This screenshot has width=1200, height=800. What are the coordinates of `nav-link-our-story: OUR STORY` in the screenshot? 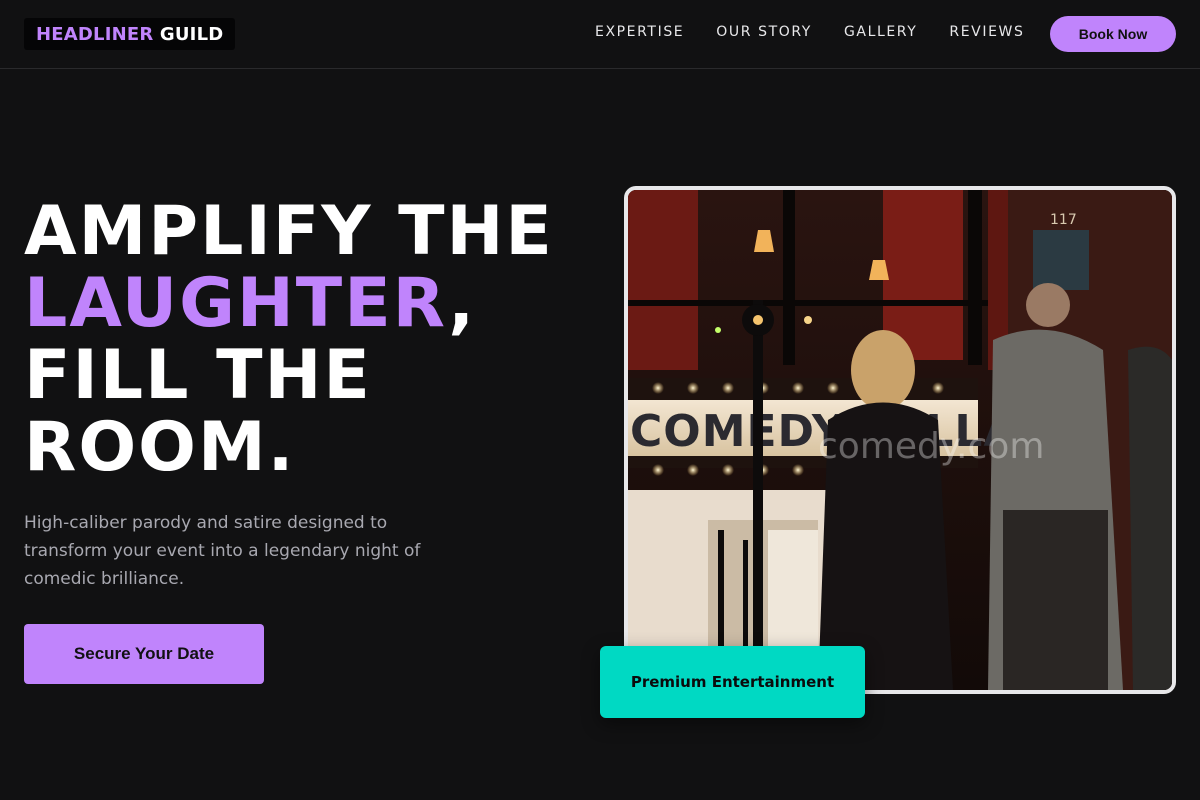 It's located at (764, 32).